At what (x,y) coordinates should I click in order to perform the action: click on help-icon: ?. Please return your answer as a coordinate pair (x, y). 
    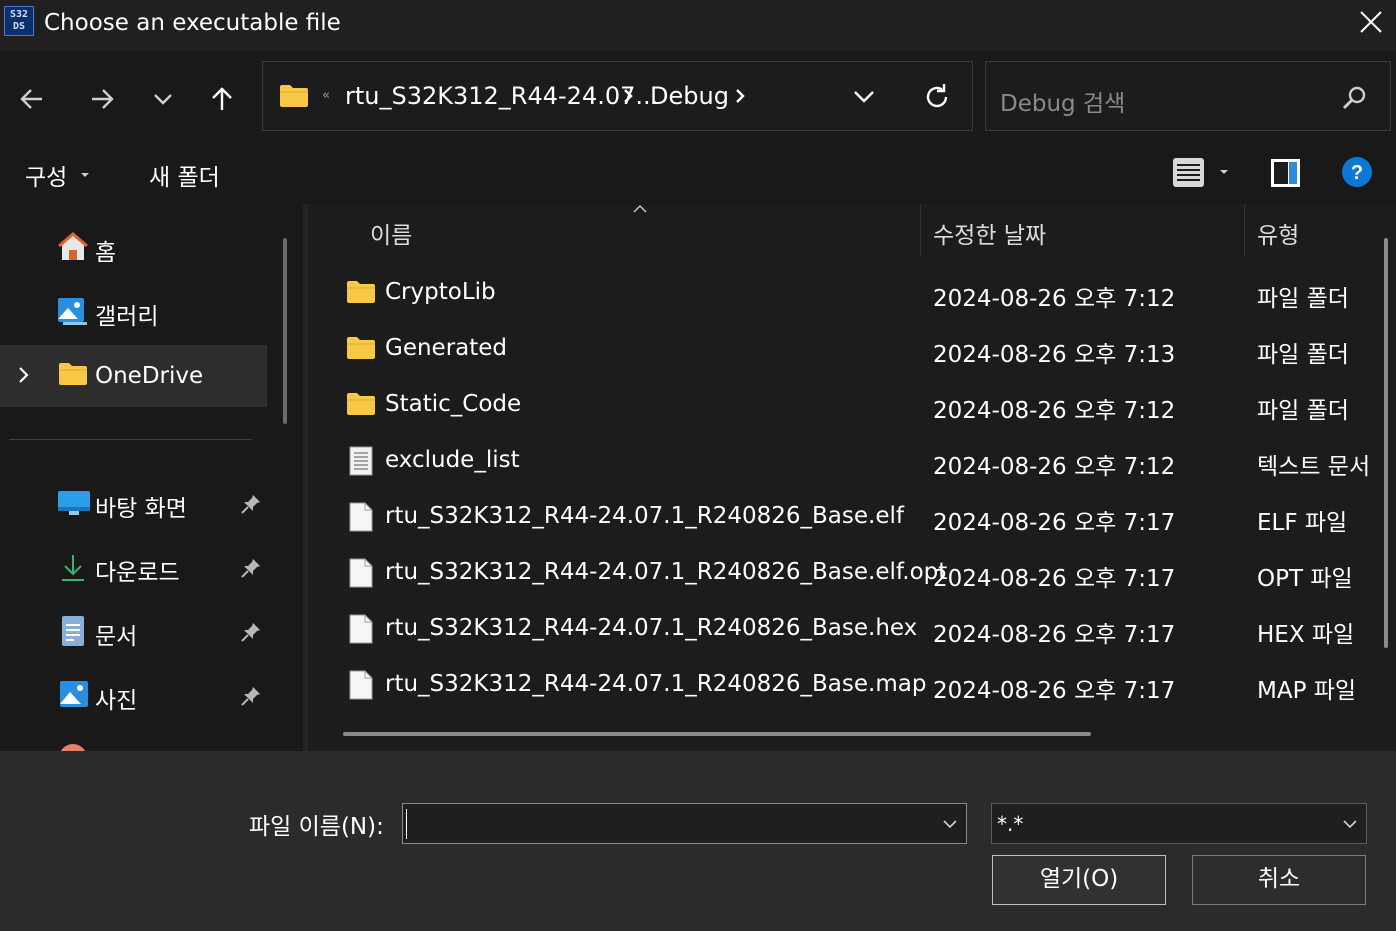
    Looking at the image, I should click on (1357, 172).